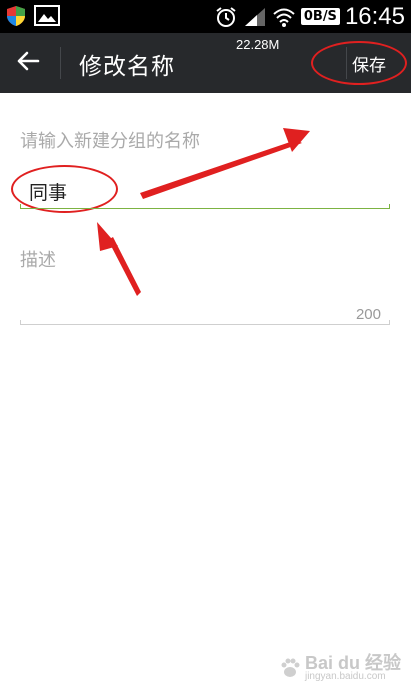  What do you see at coordinates (16, 16) in the screenshot?
I see `shield-icon` at bounding box center [16, 16].